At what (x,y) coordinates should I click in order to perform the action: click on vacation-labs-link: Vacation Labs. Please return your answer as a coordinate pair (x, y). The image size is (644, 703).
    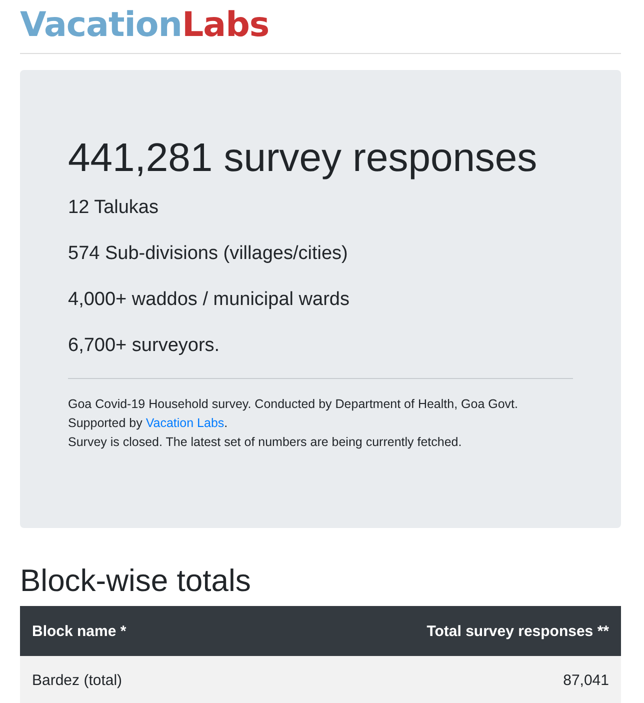
    Looking at the image, I should click on (185, 423).